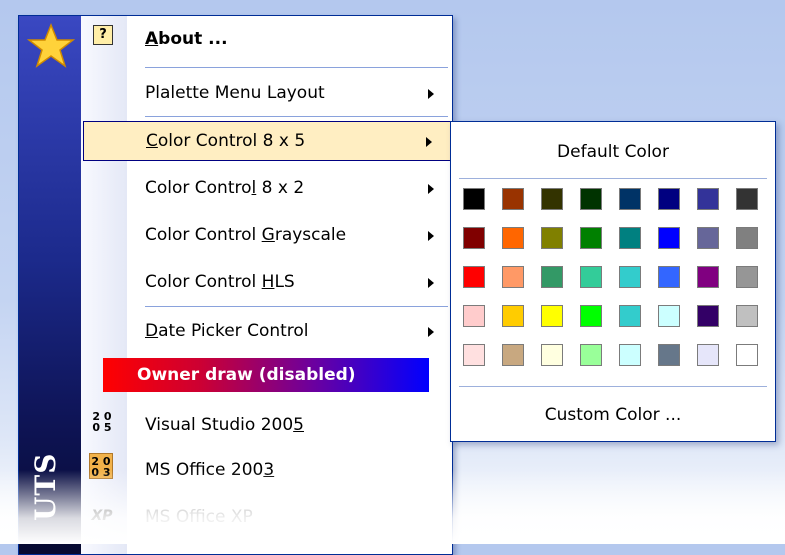 The width and height of the screenshot is (785, 555). What do you see at coordinates (51, 45) in the screenshot?
I see `star-icon` at bounding box center [51, 45].